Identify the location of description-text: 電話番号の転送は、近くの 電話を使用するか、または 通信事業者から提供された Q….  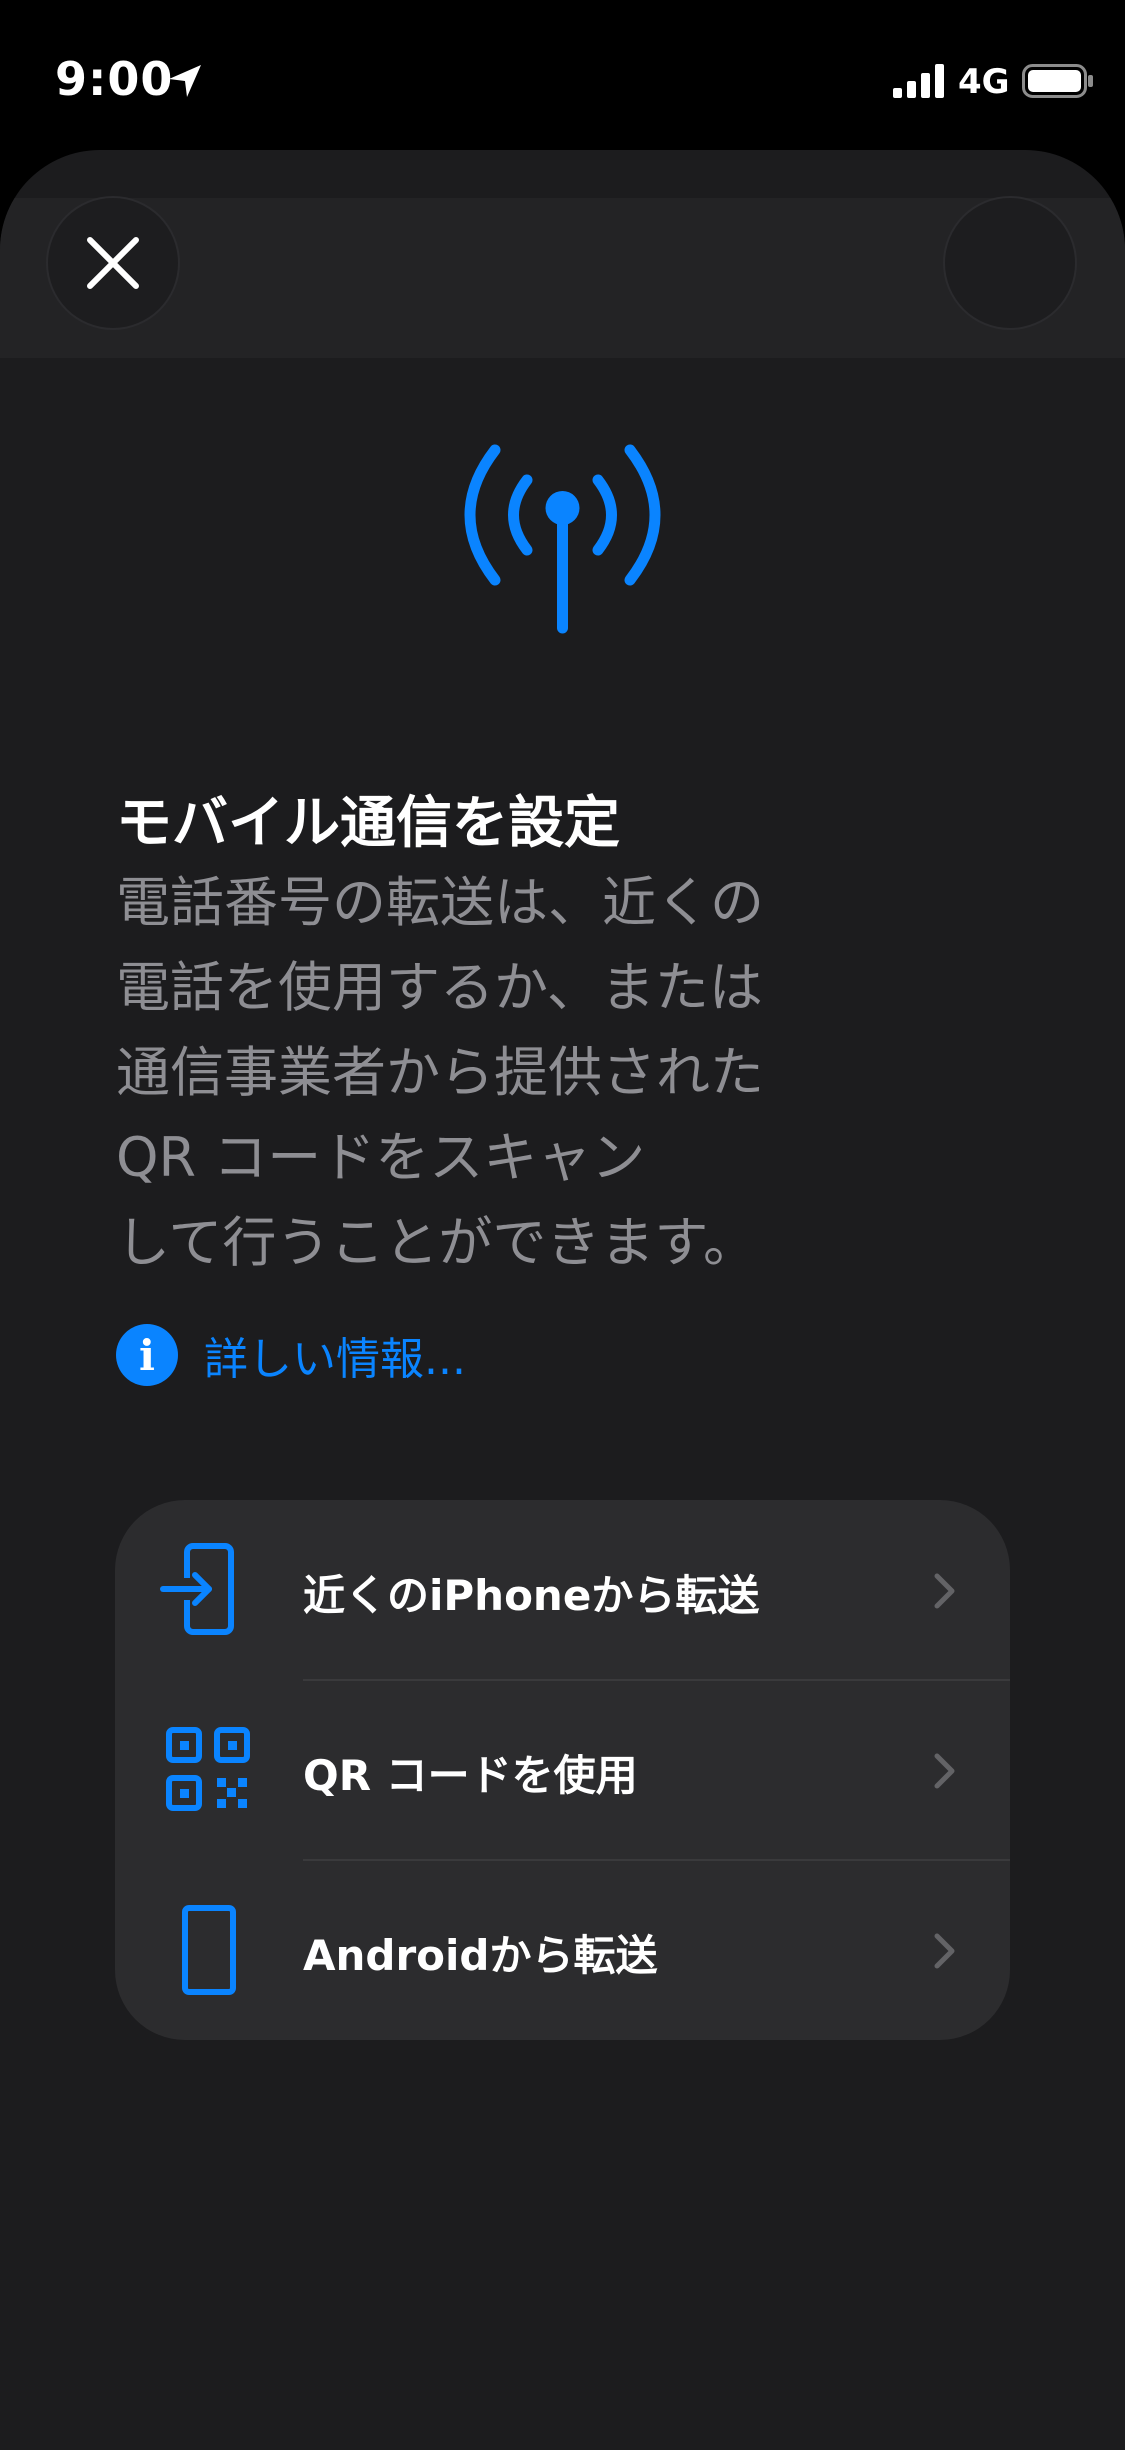
(496, 1072).